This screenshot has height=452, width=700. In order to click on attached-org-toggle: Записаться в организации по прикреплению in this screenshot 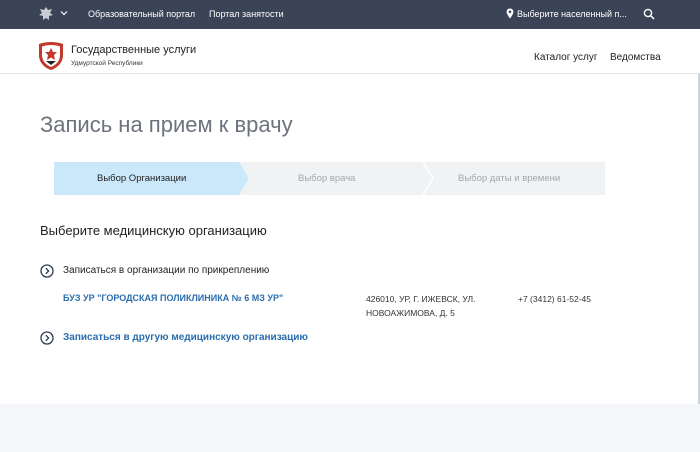, I will do `click(166, 270)`.